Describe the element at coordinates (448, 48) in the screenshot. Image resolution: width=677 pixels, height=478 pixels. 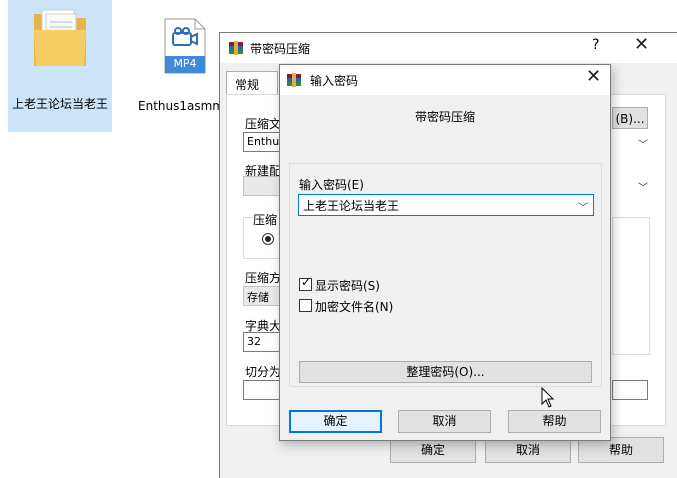
I see `archive-dialog-titlebar: 带密码压缩 ? ✕` at that location.